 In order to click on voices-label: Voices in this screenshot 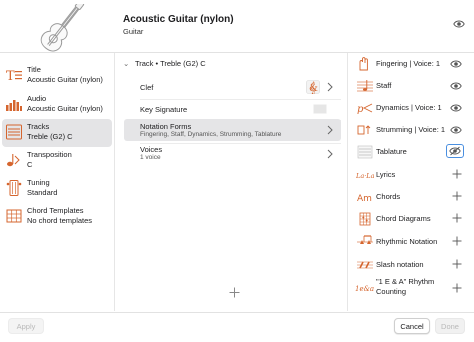, I will do `click(151, 149)`.